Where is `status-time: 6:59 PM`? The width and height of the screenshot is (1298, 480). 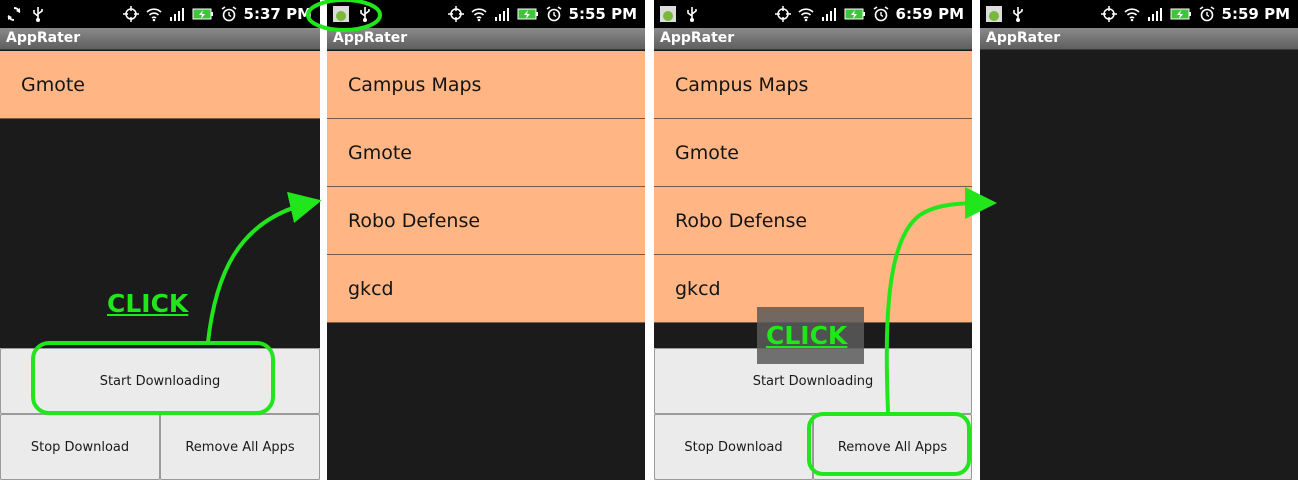 status-time: 6:59 PM is located at coordinates (929, 14).